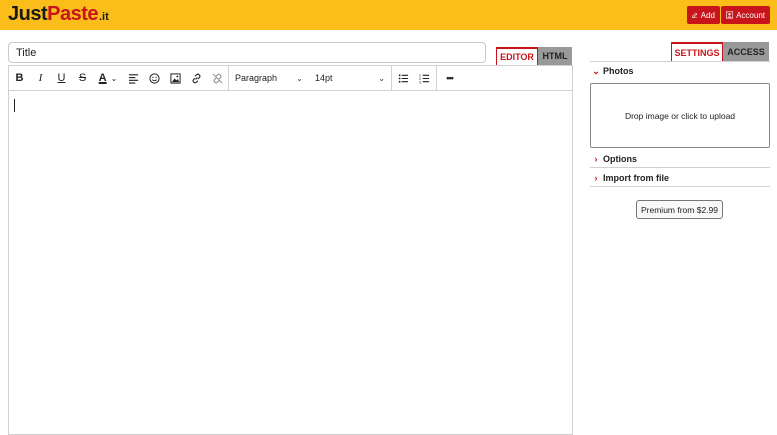 Image resolution: width=777 pixels, height=435 pixels. Describe the element at coordinates (108, 78) in the screenshot. I see `font-color-button: A ⌄` at that location.